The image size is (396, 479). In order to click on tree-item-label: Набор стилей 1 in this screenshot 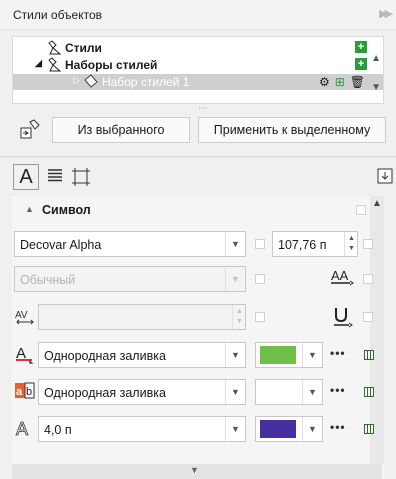, I will do `click(146, 82)`.